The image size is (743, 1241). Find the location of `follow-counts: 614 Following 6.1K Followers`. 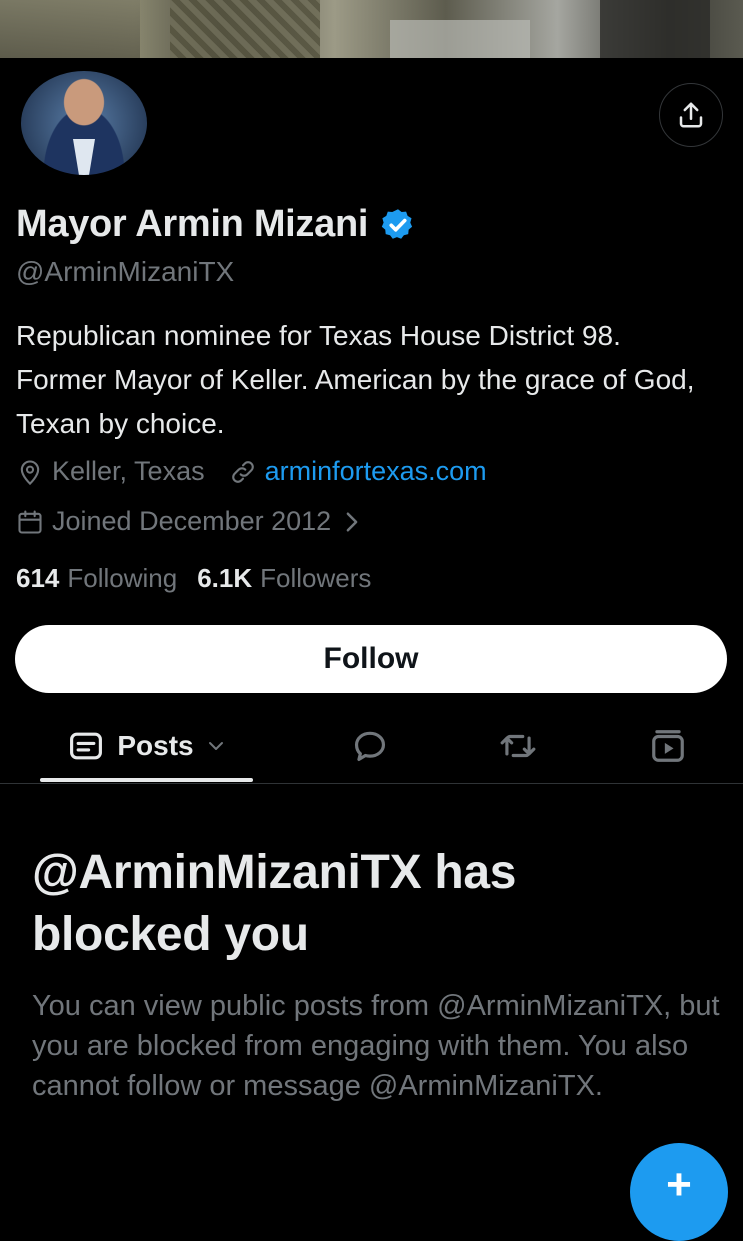

follow-counts: 614 Following 6.1K Followers is located at coordinates (203, 578).